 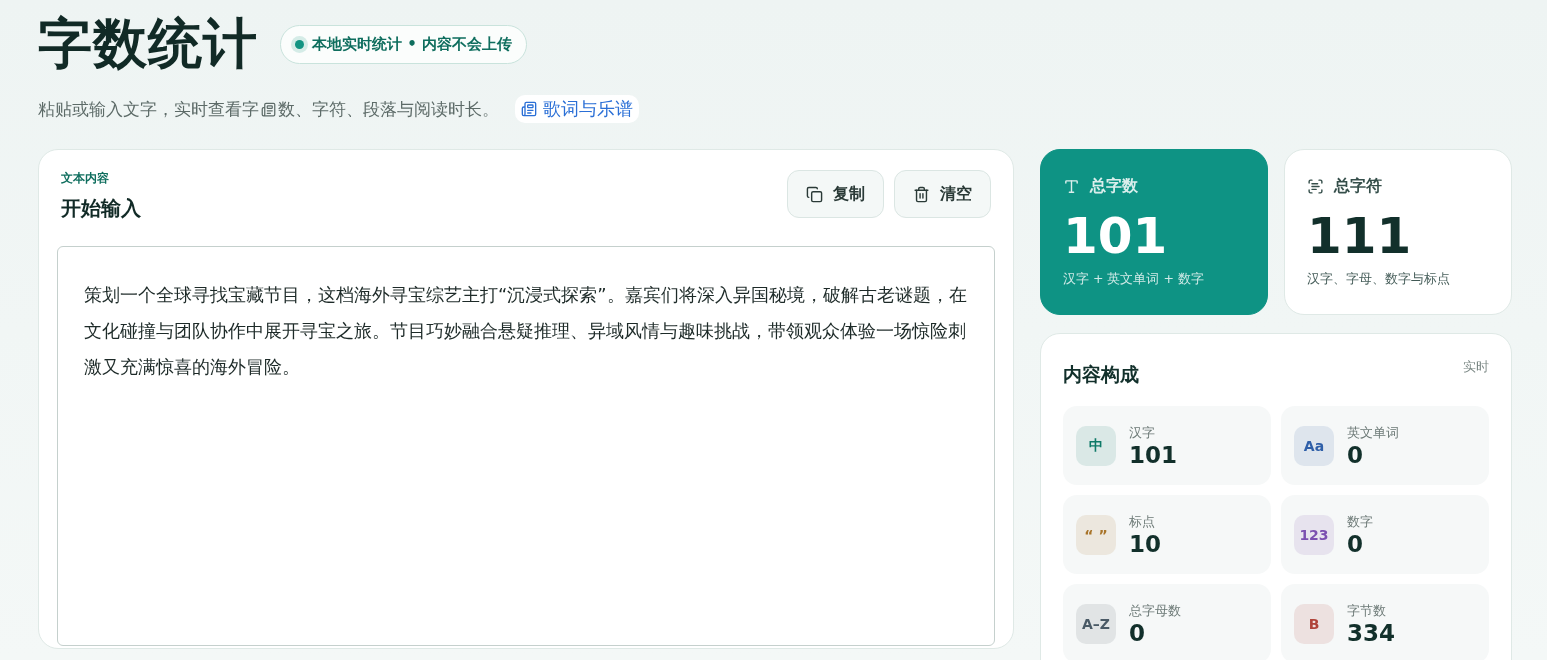 I want to click on stat-note: 汉字 + 英文单词 + 数字, so click(x=1134, y=279).